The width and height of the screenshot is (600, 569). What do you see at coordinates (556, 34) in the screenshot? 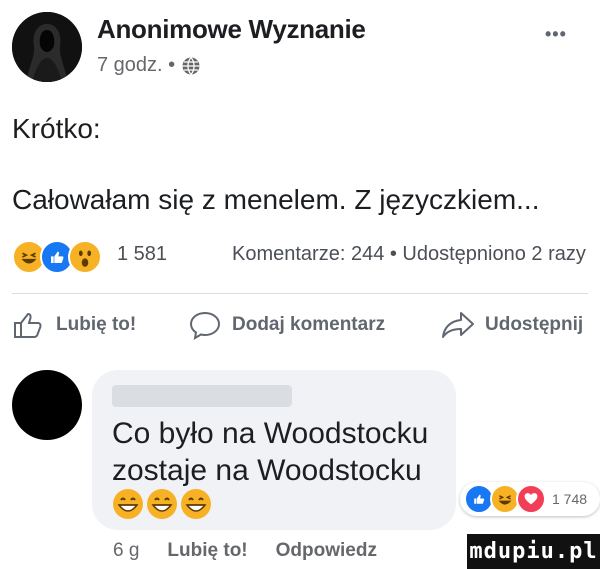
I see `more-icon: •••` at bounding box center [556, 34].